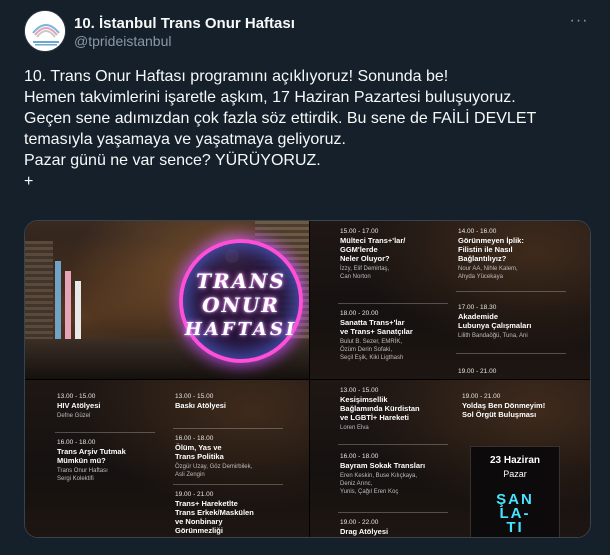 Image resolution: width=610 pixels, height=555 pixels. What do you see at coordinates (214, 467) in the screenshot?
I see `session-people: Özgür Uzay, Göz Demirbilek,` at bounding box center [214, 467].